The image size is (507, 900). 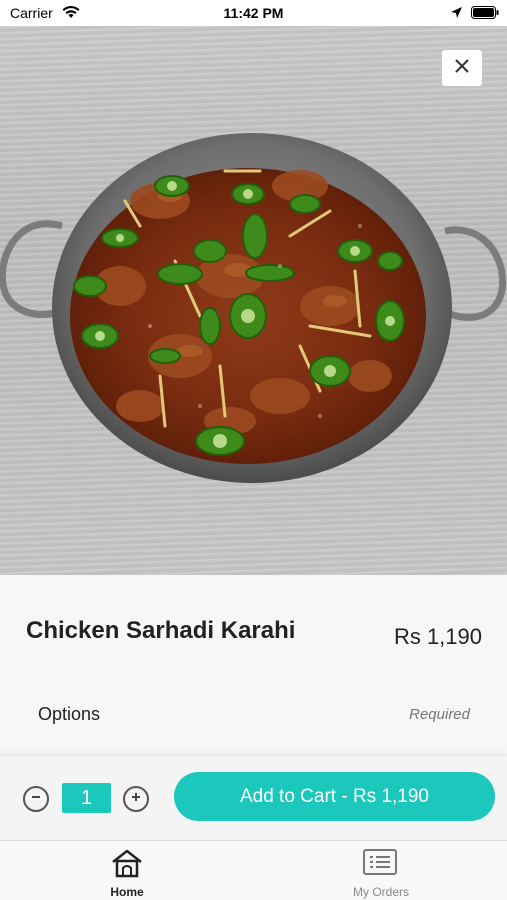 I want to click on tab-my-orders-label: My Orders, so click(x=380, y=892).